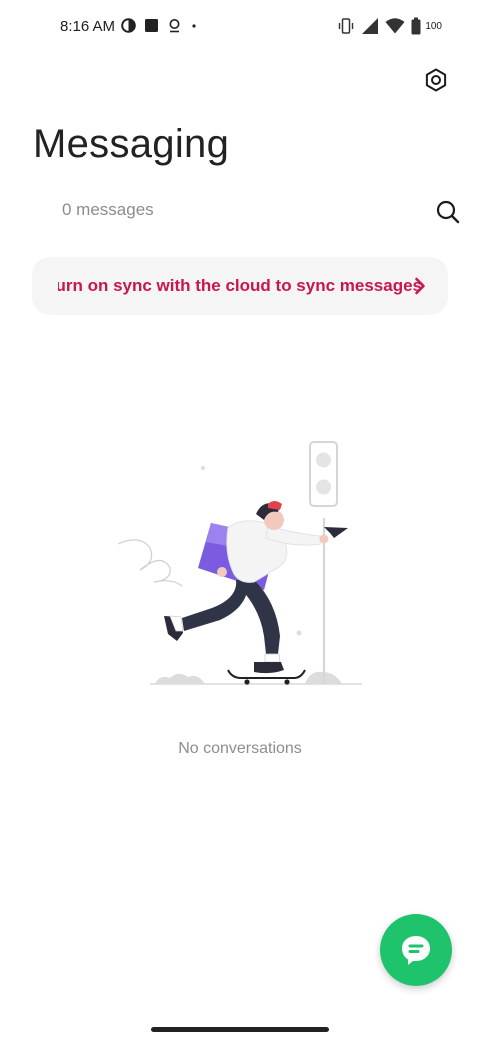  I want to click on search-icon, so click(448, 212).